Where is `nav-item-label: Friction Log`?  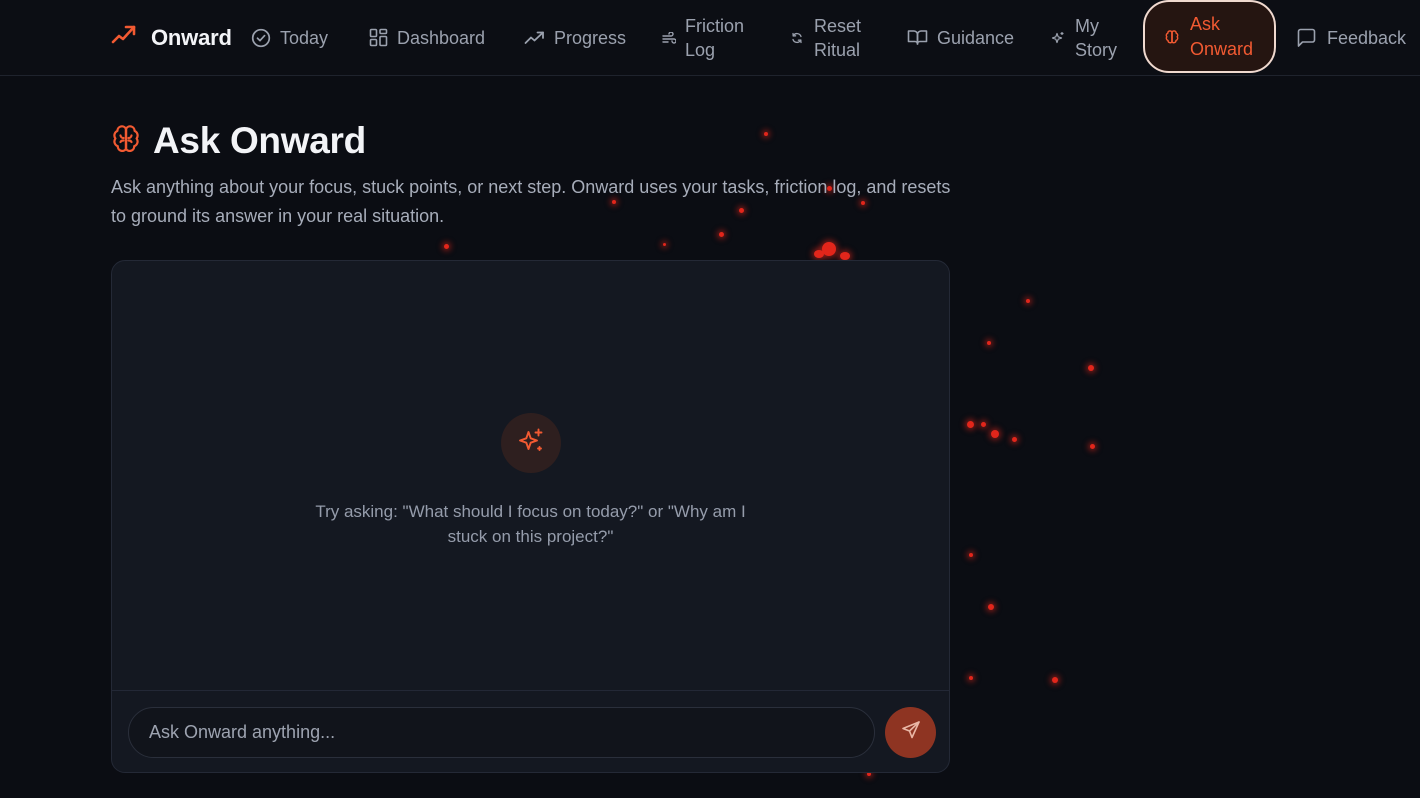
nav-item-label: Friction Log is located at coordinates (715, 37).